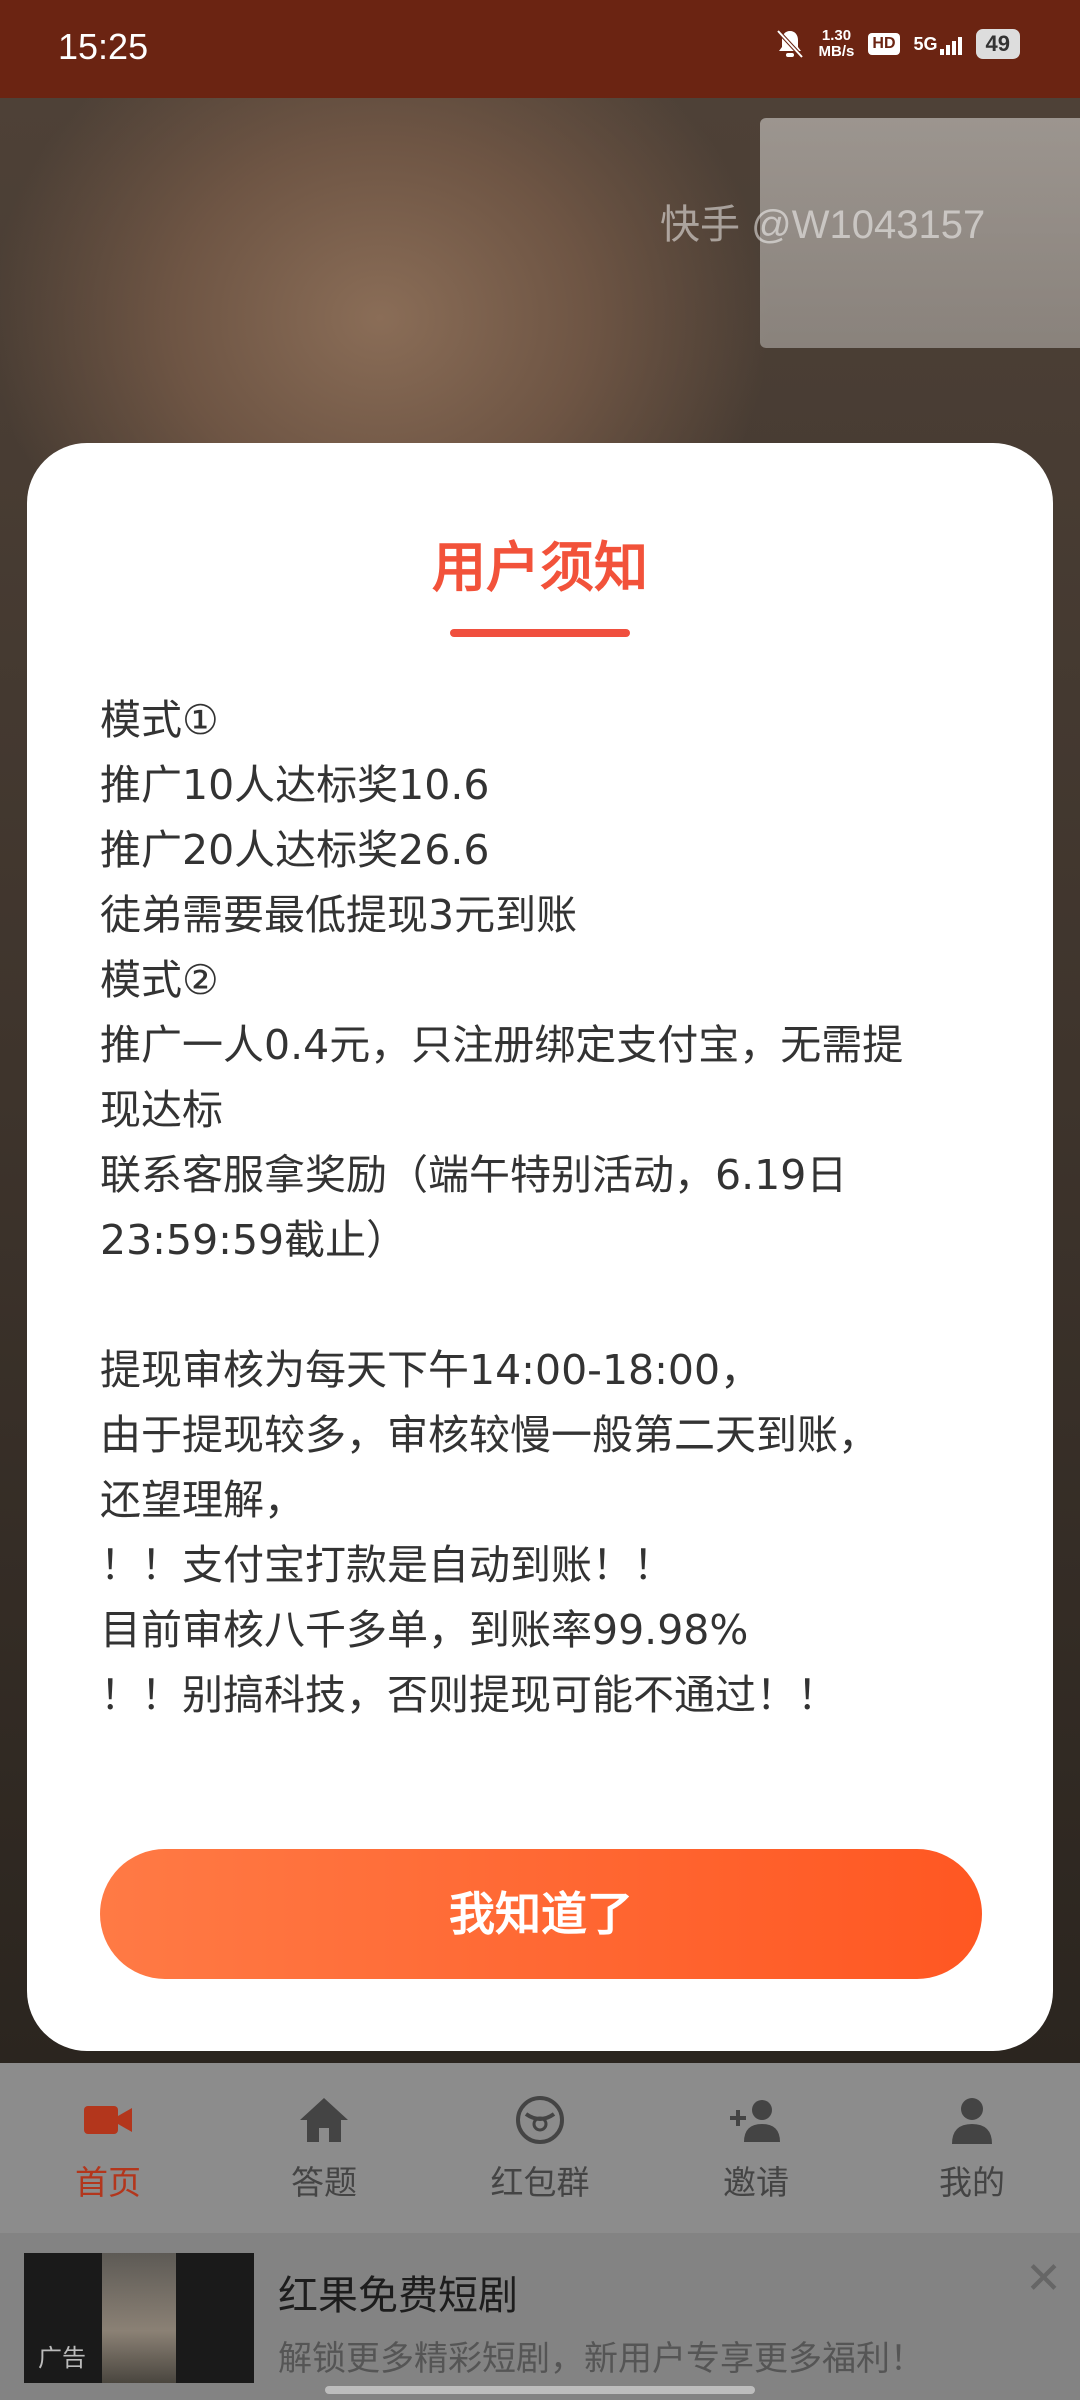 This screenshot has width=1080, height=2400. Describe the element at coordinates (324, 2120) in the screenshot. I see `home-icon` at that location.